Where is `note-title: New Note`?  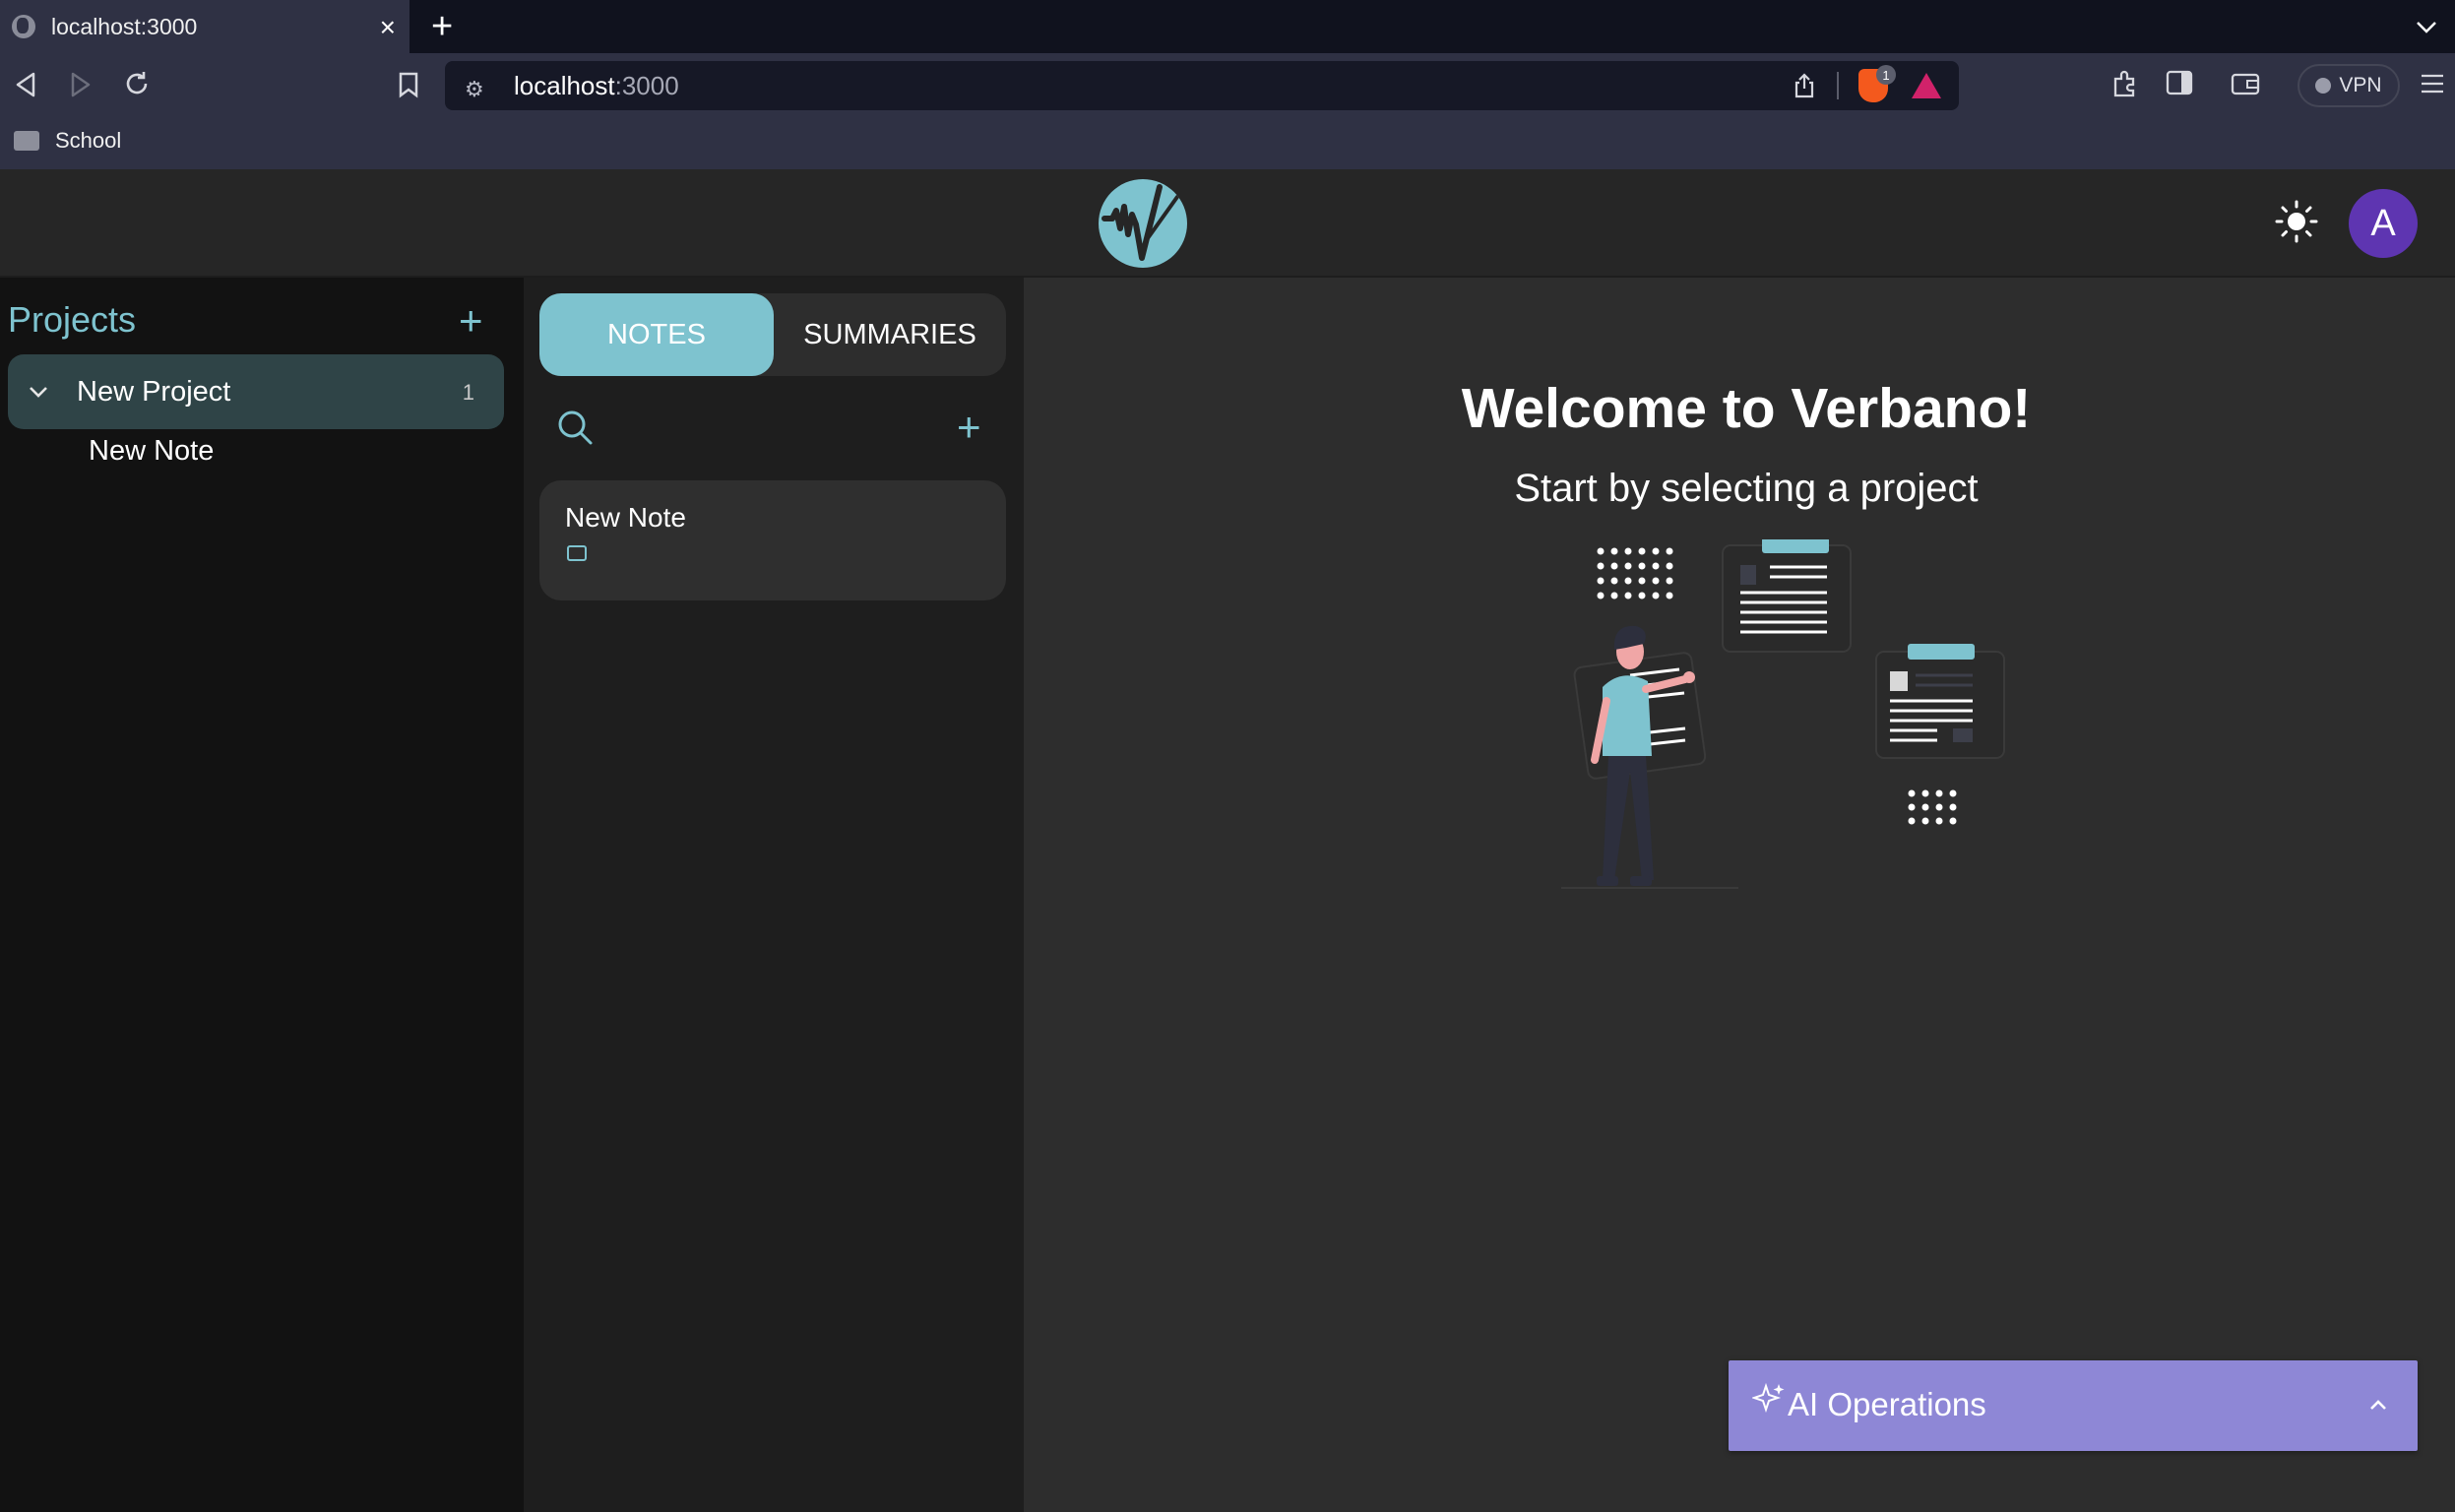 note-title: New Note is located at coordinates (625, 517).